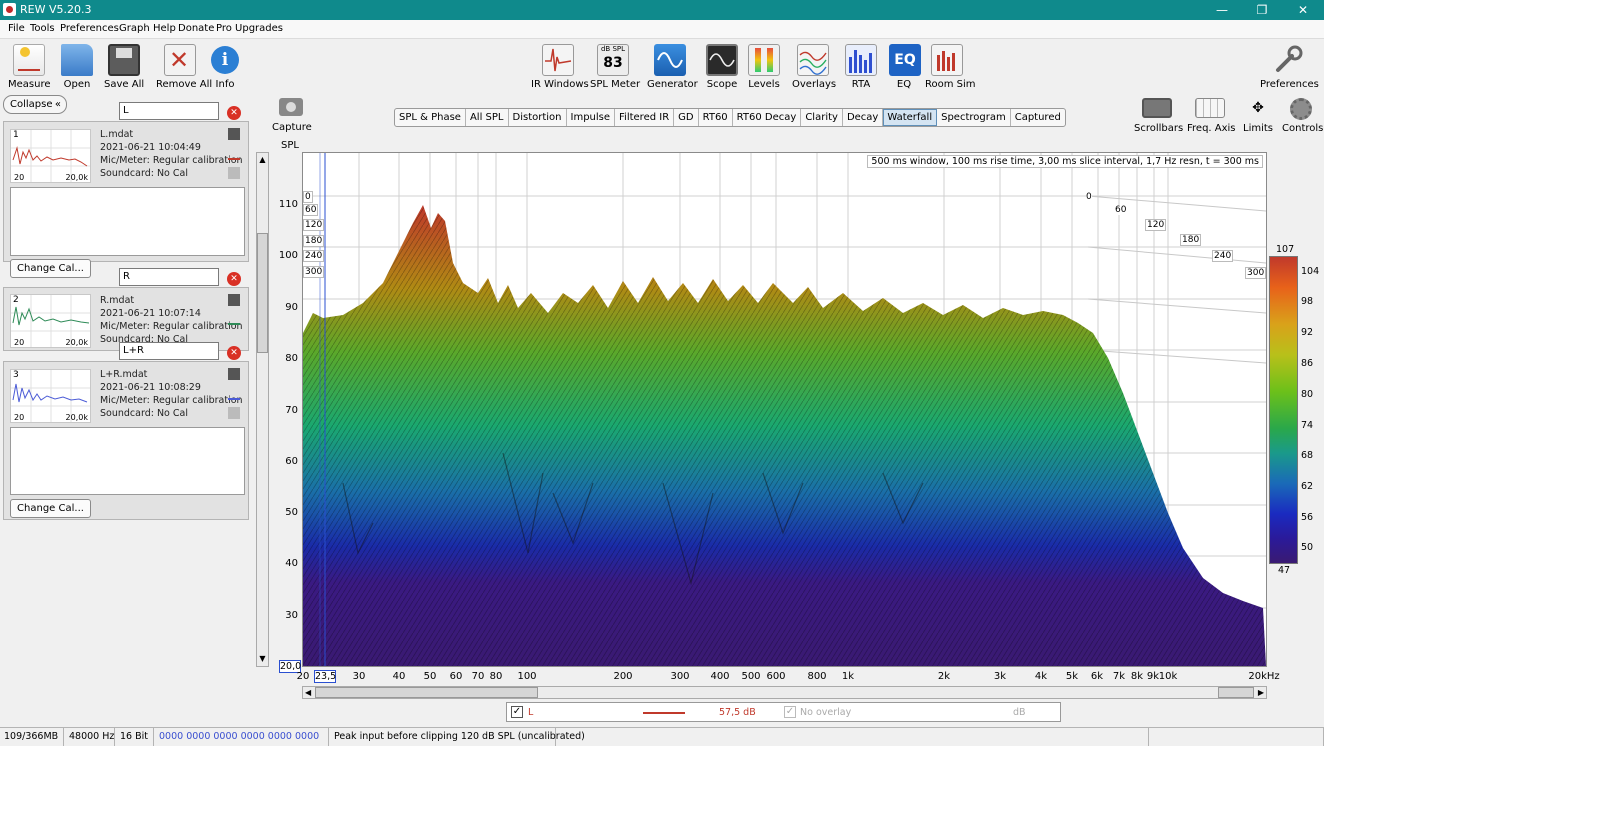 The width and height of the screenshot is (1600, 814). Describe the element at coordinates (16, 28) in the screenshot. I see `menu-file: File` at that location.